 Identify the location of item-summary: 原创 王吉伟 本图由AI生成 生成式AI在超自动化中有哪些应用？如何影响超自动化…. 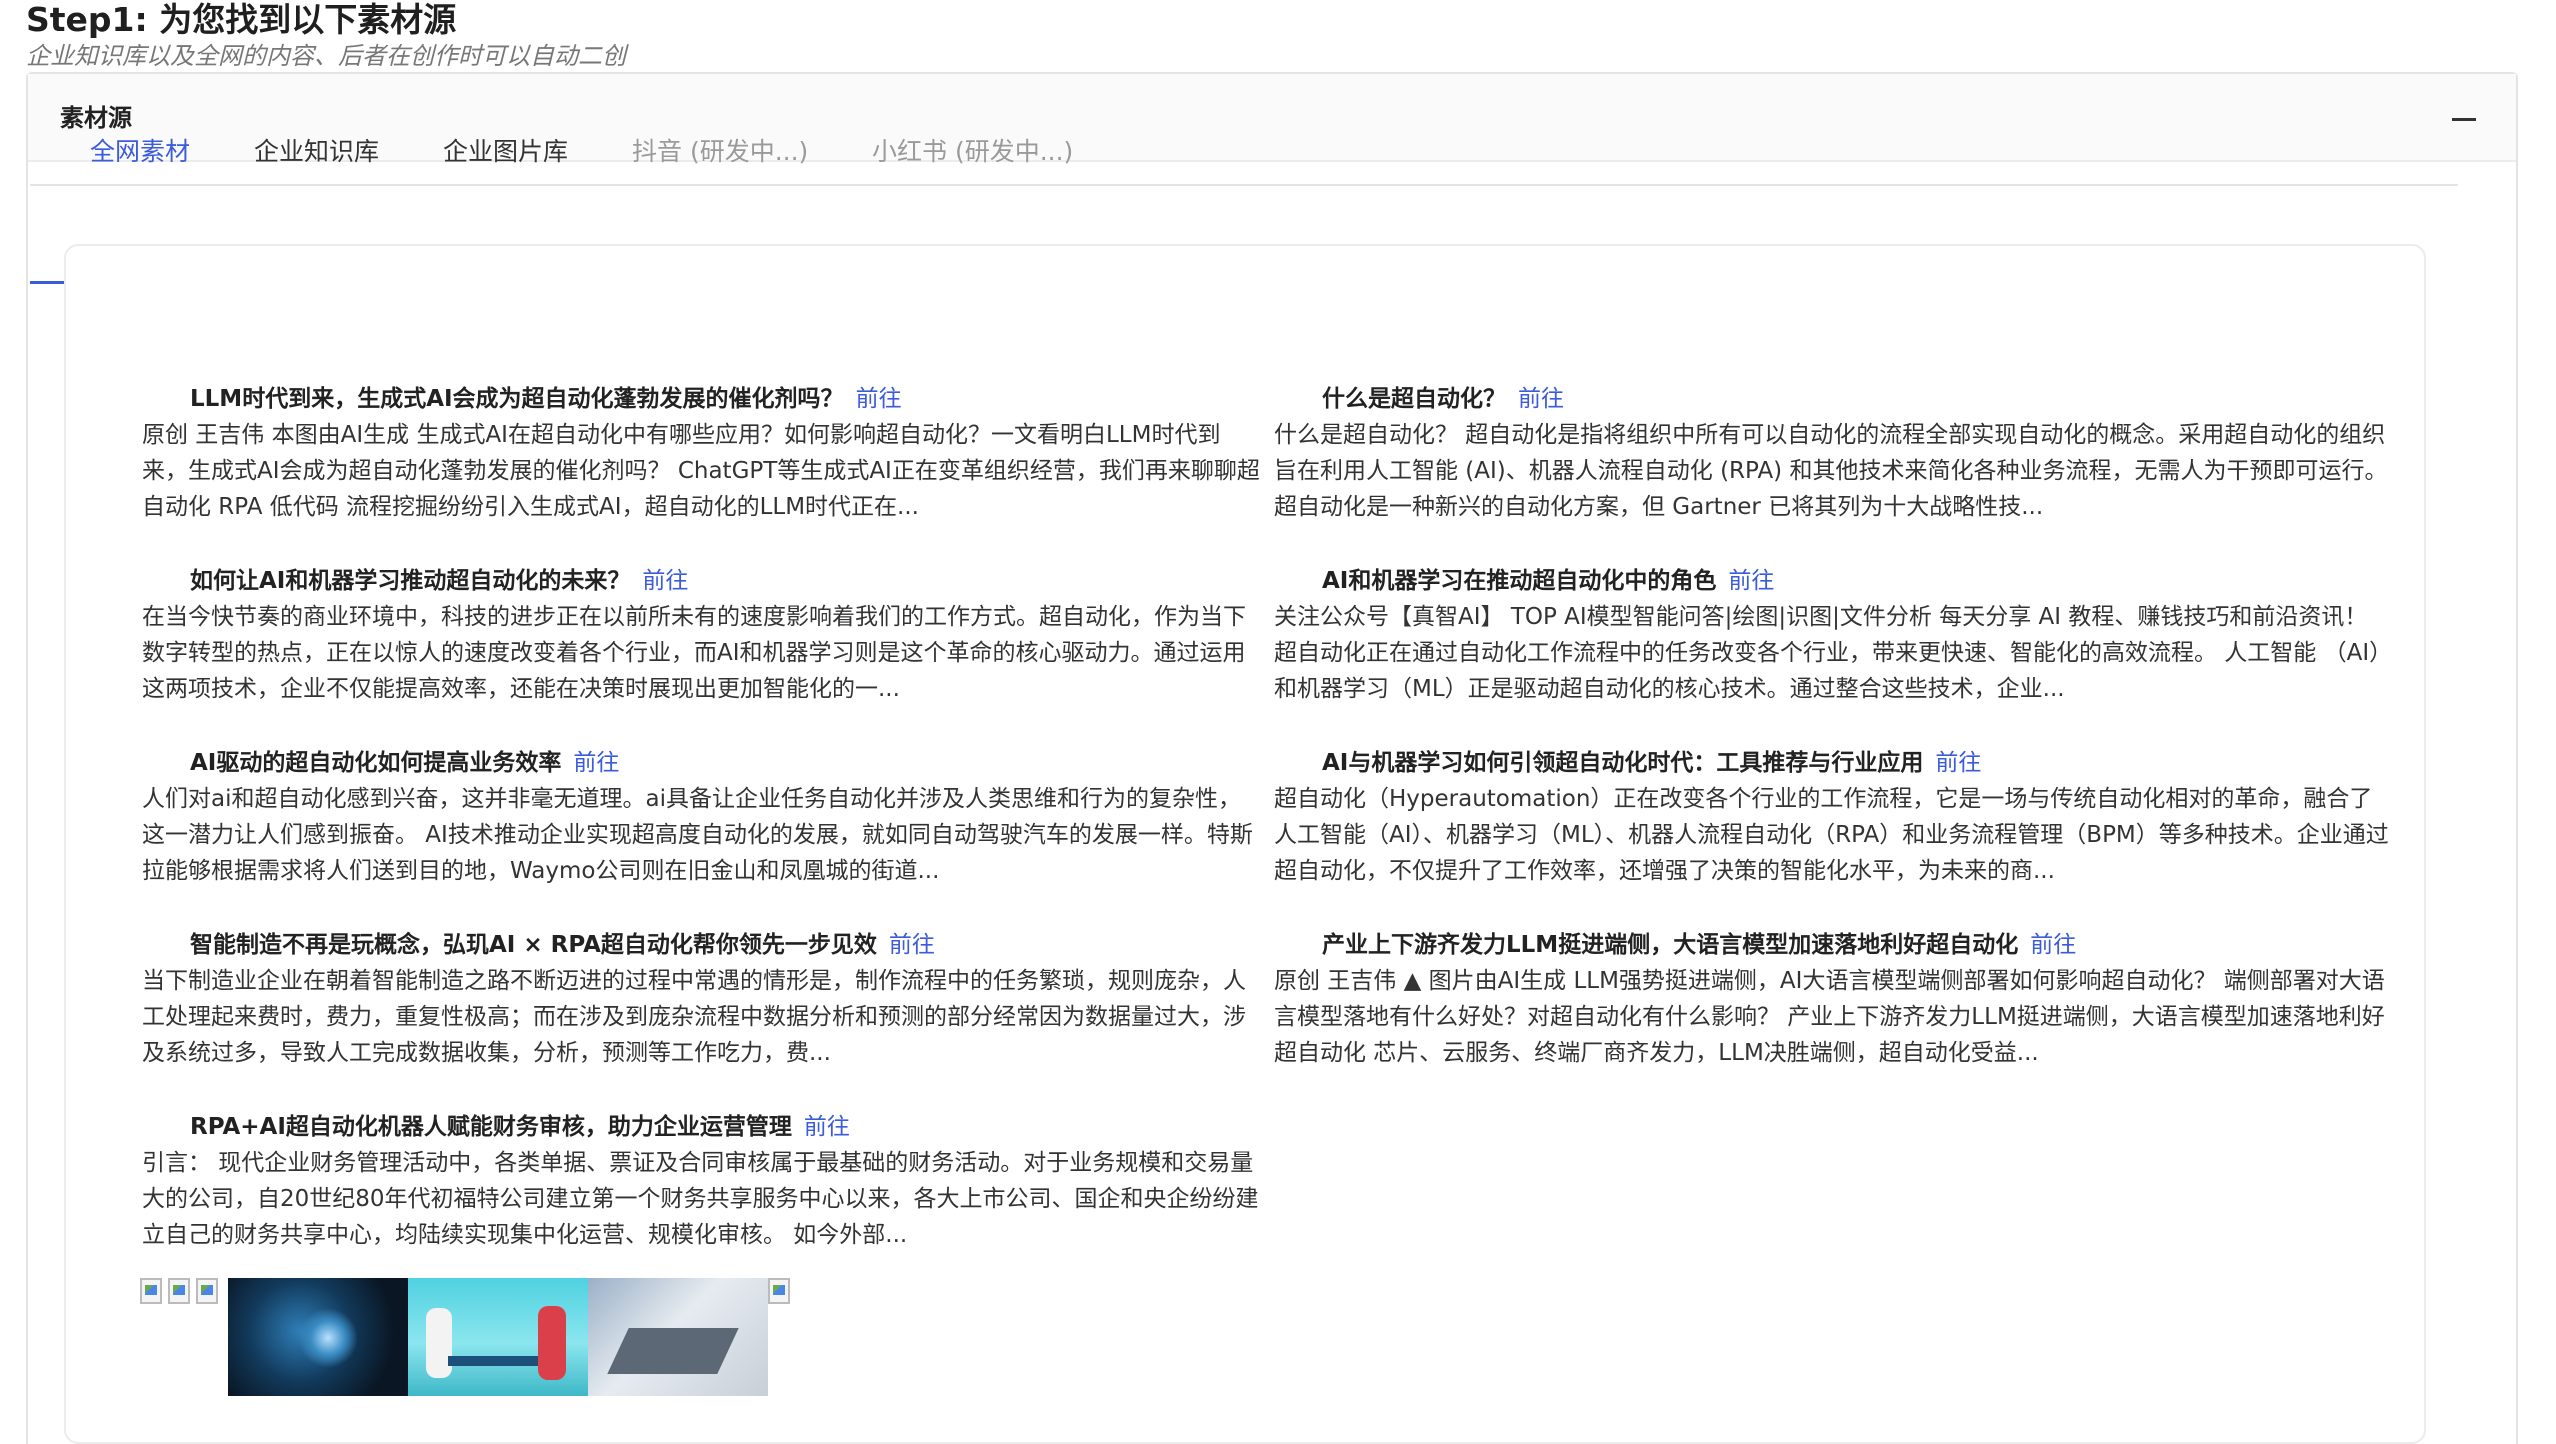
(701, 471).